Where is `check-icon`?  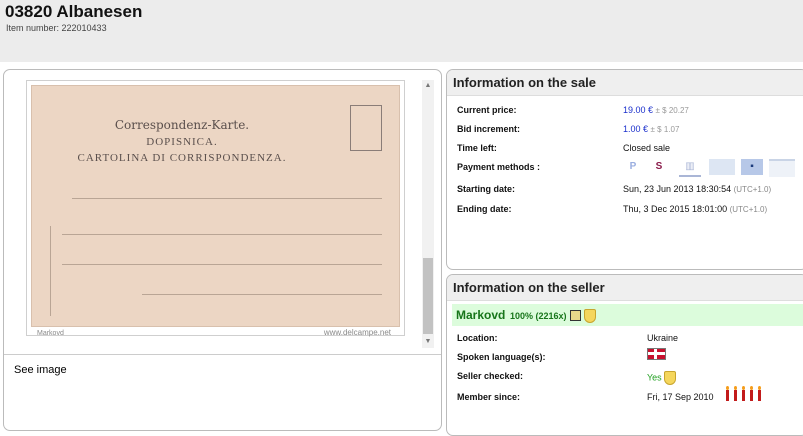
check-icon is located at coordinates (722, 167).